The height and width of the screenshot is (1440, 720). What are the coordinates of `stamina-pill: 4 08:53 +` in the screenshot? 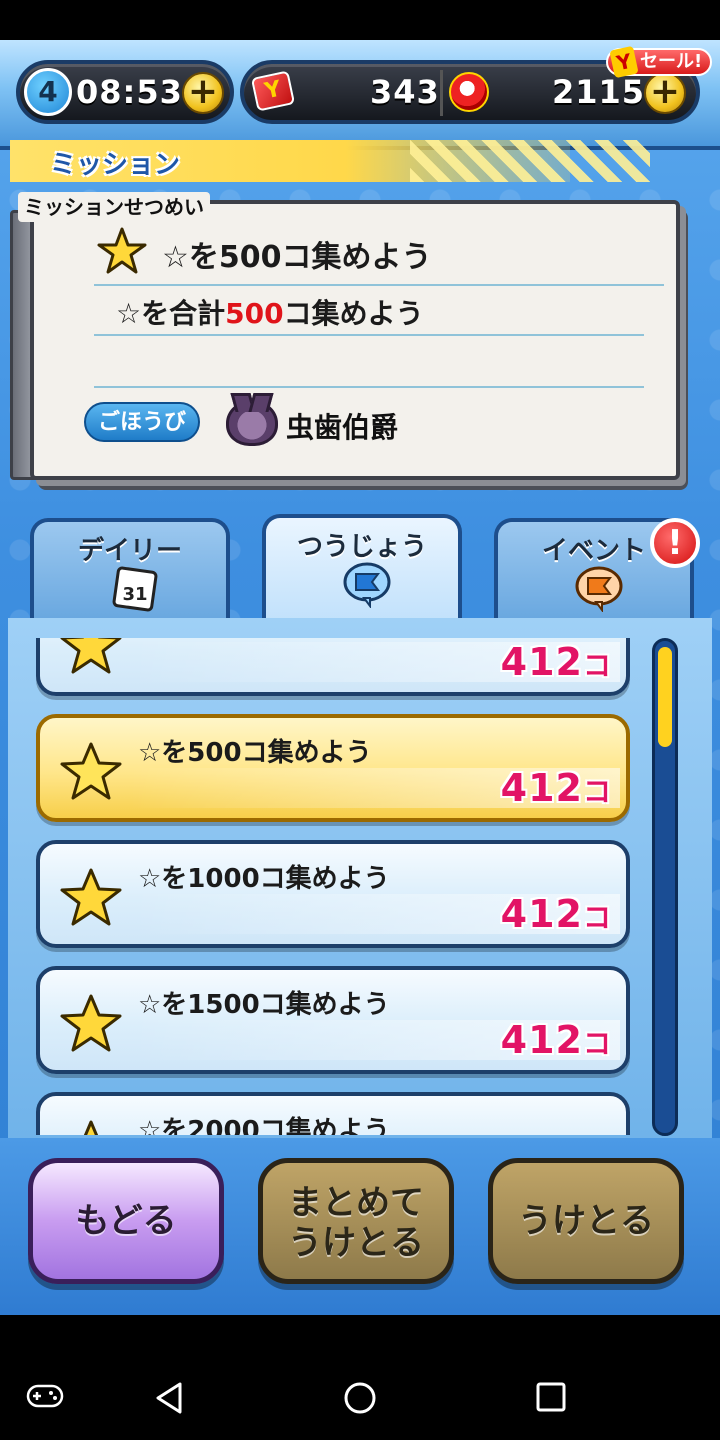 It's located at (125, 92).